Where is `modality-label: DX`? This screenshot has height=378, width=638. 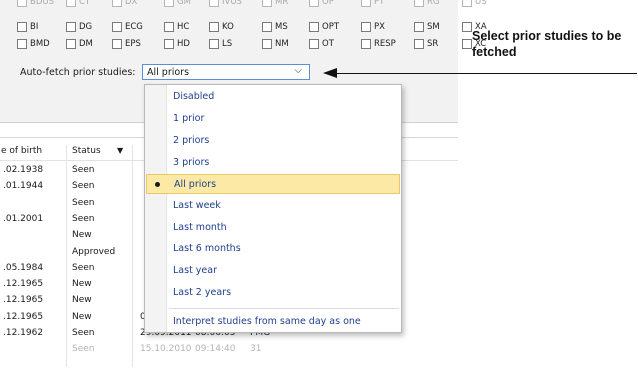
modality-label: DX is located at coordinates (131, 3).